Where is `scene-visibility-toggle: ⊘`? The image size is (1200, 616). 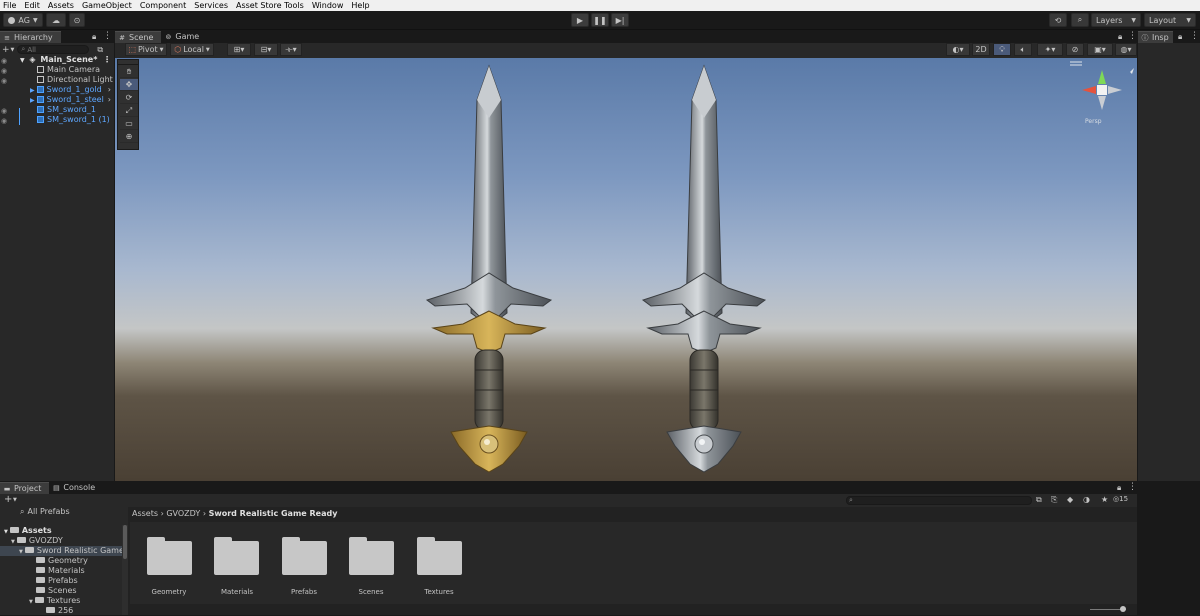
scene-visibility-toggle: ⊘ is located at coordinates (1075, 49).